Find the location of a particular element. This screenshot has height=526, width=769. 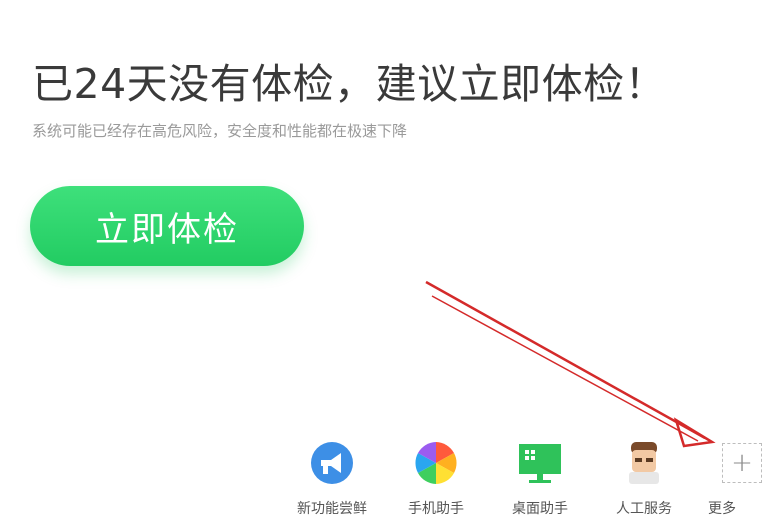

support-agent-icon is located at coordinates (644, 463).